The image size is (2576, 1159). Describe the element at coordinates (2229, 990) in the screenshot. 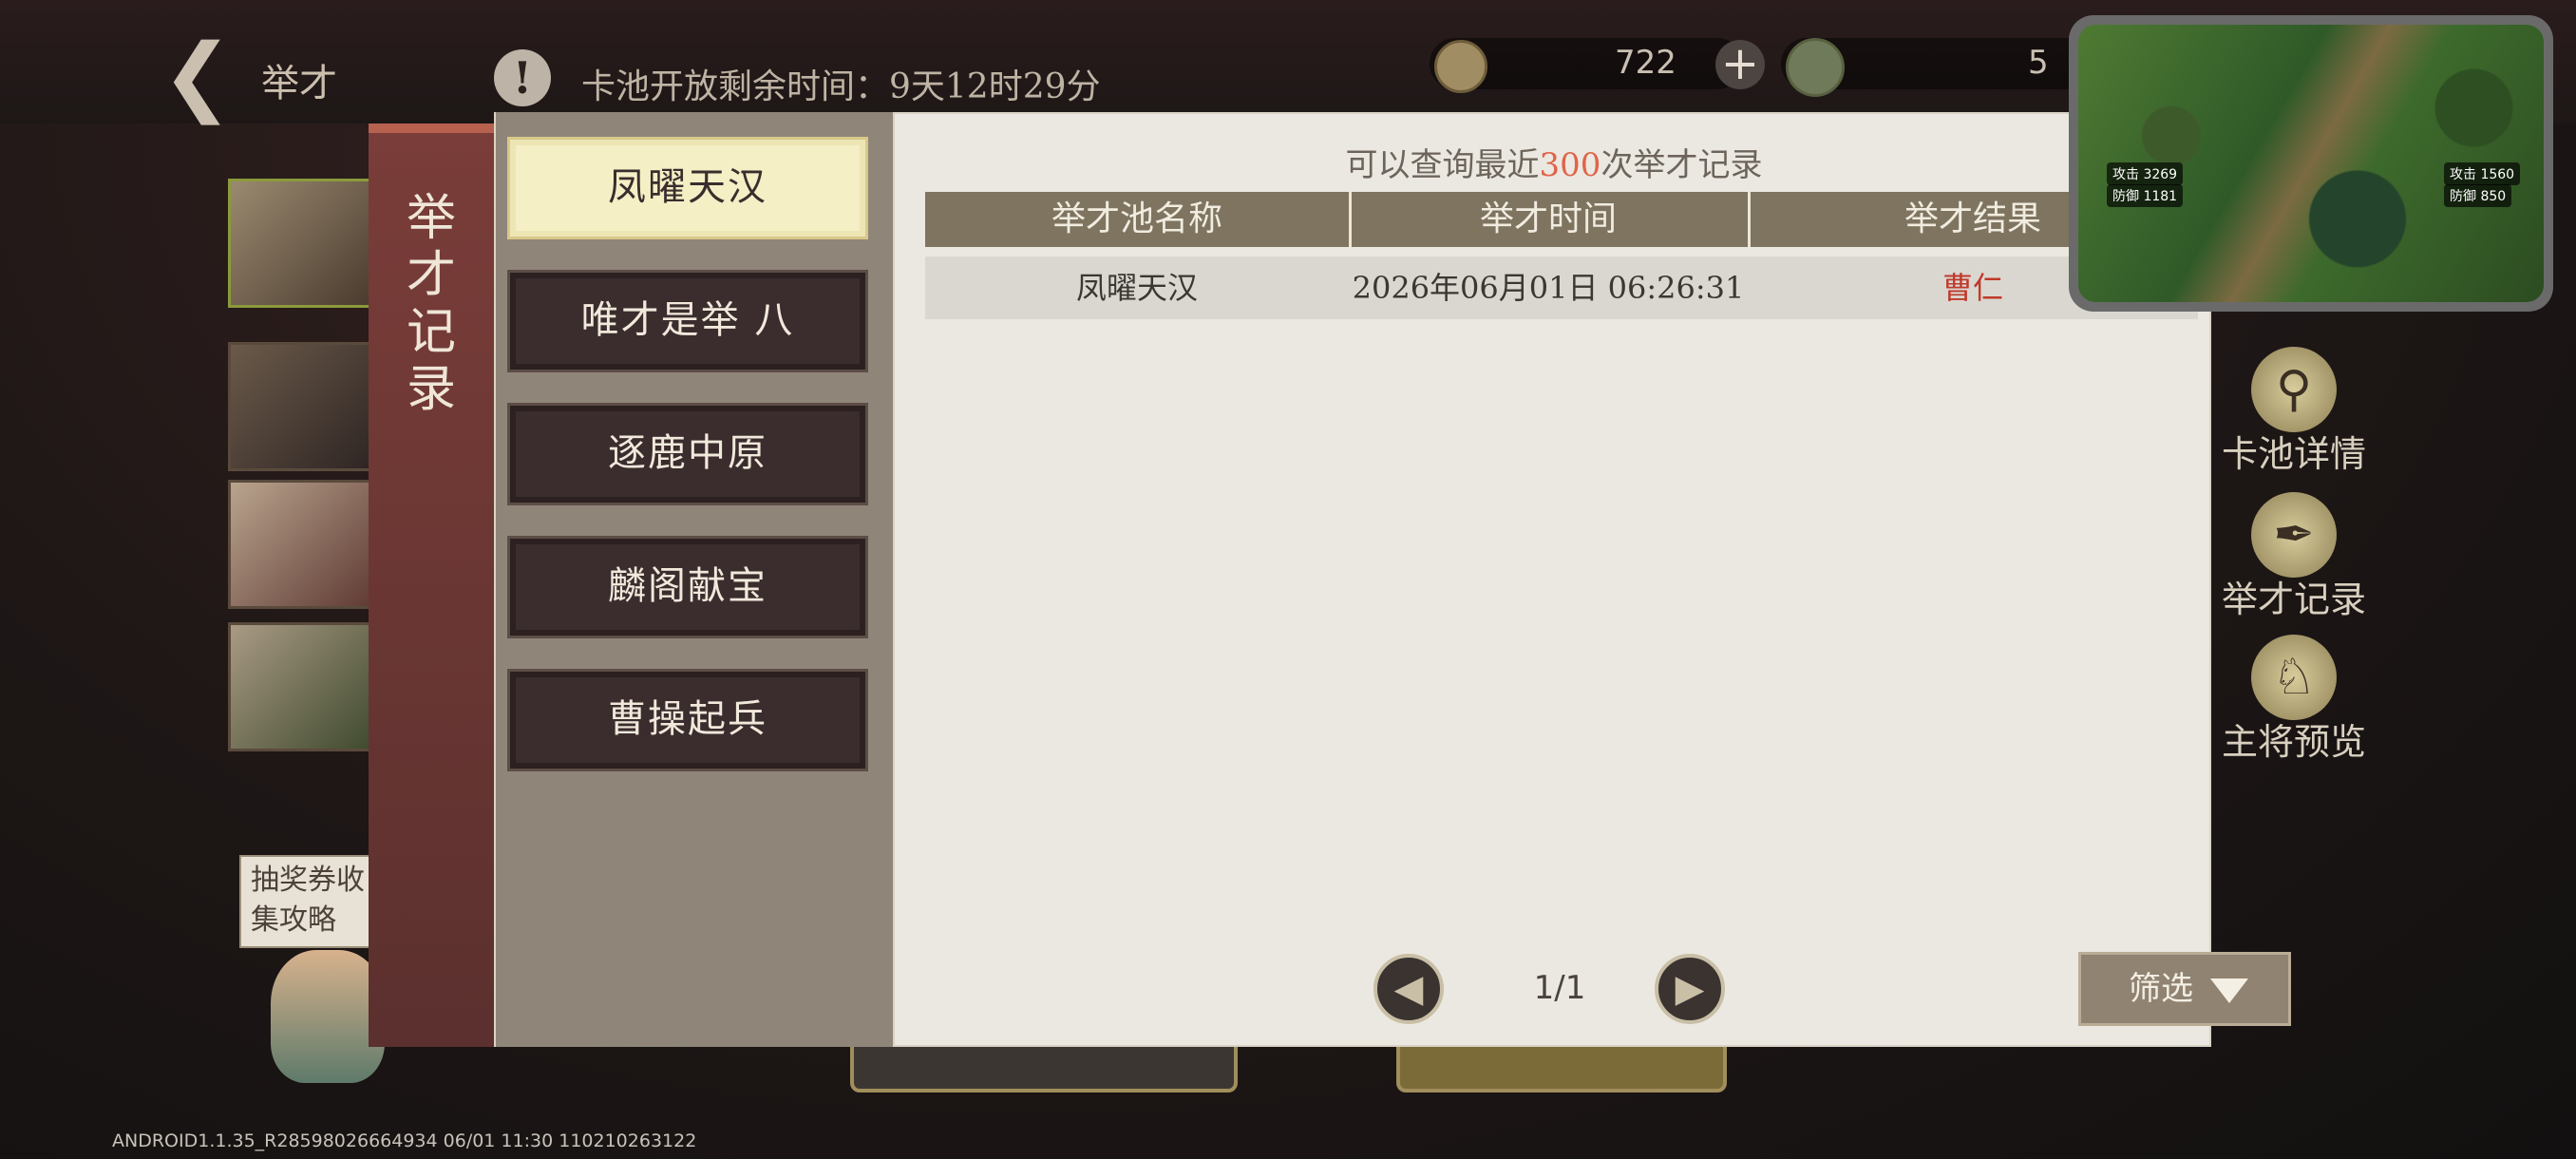

I see `funnel-icon` at that location.